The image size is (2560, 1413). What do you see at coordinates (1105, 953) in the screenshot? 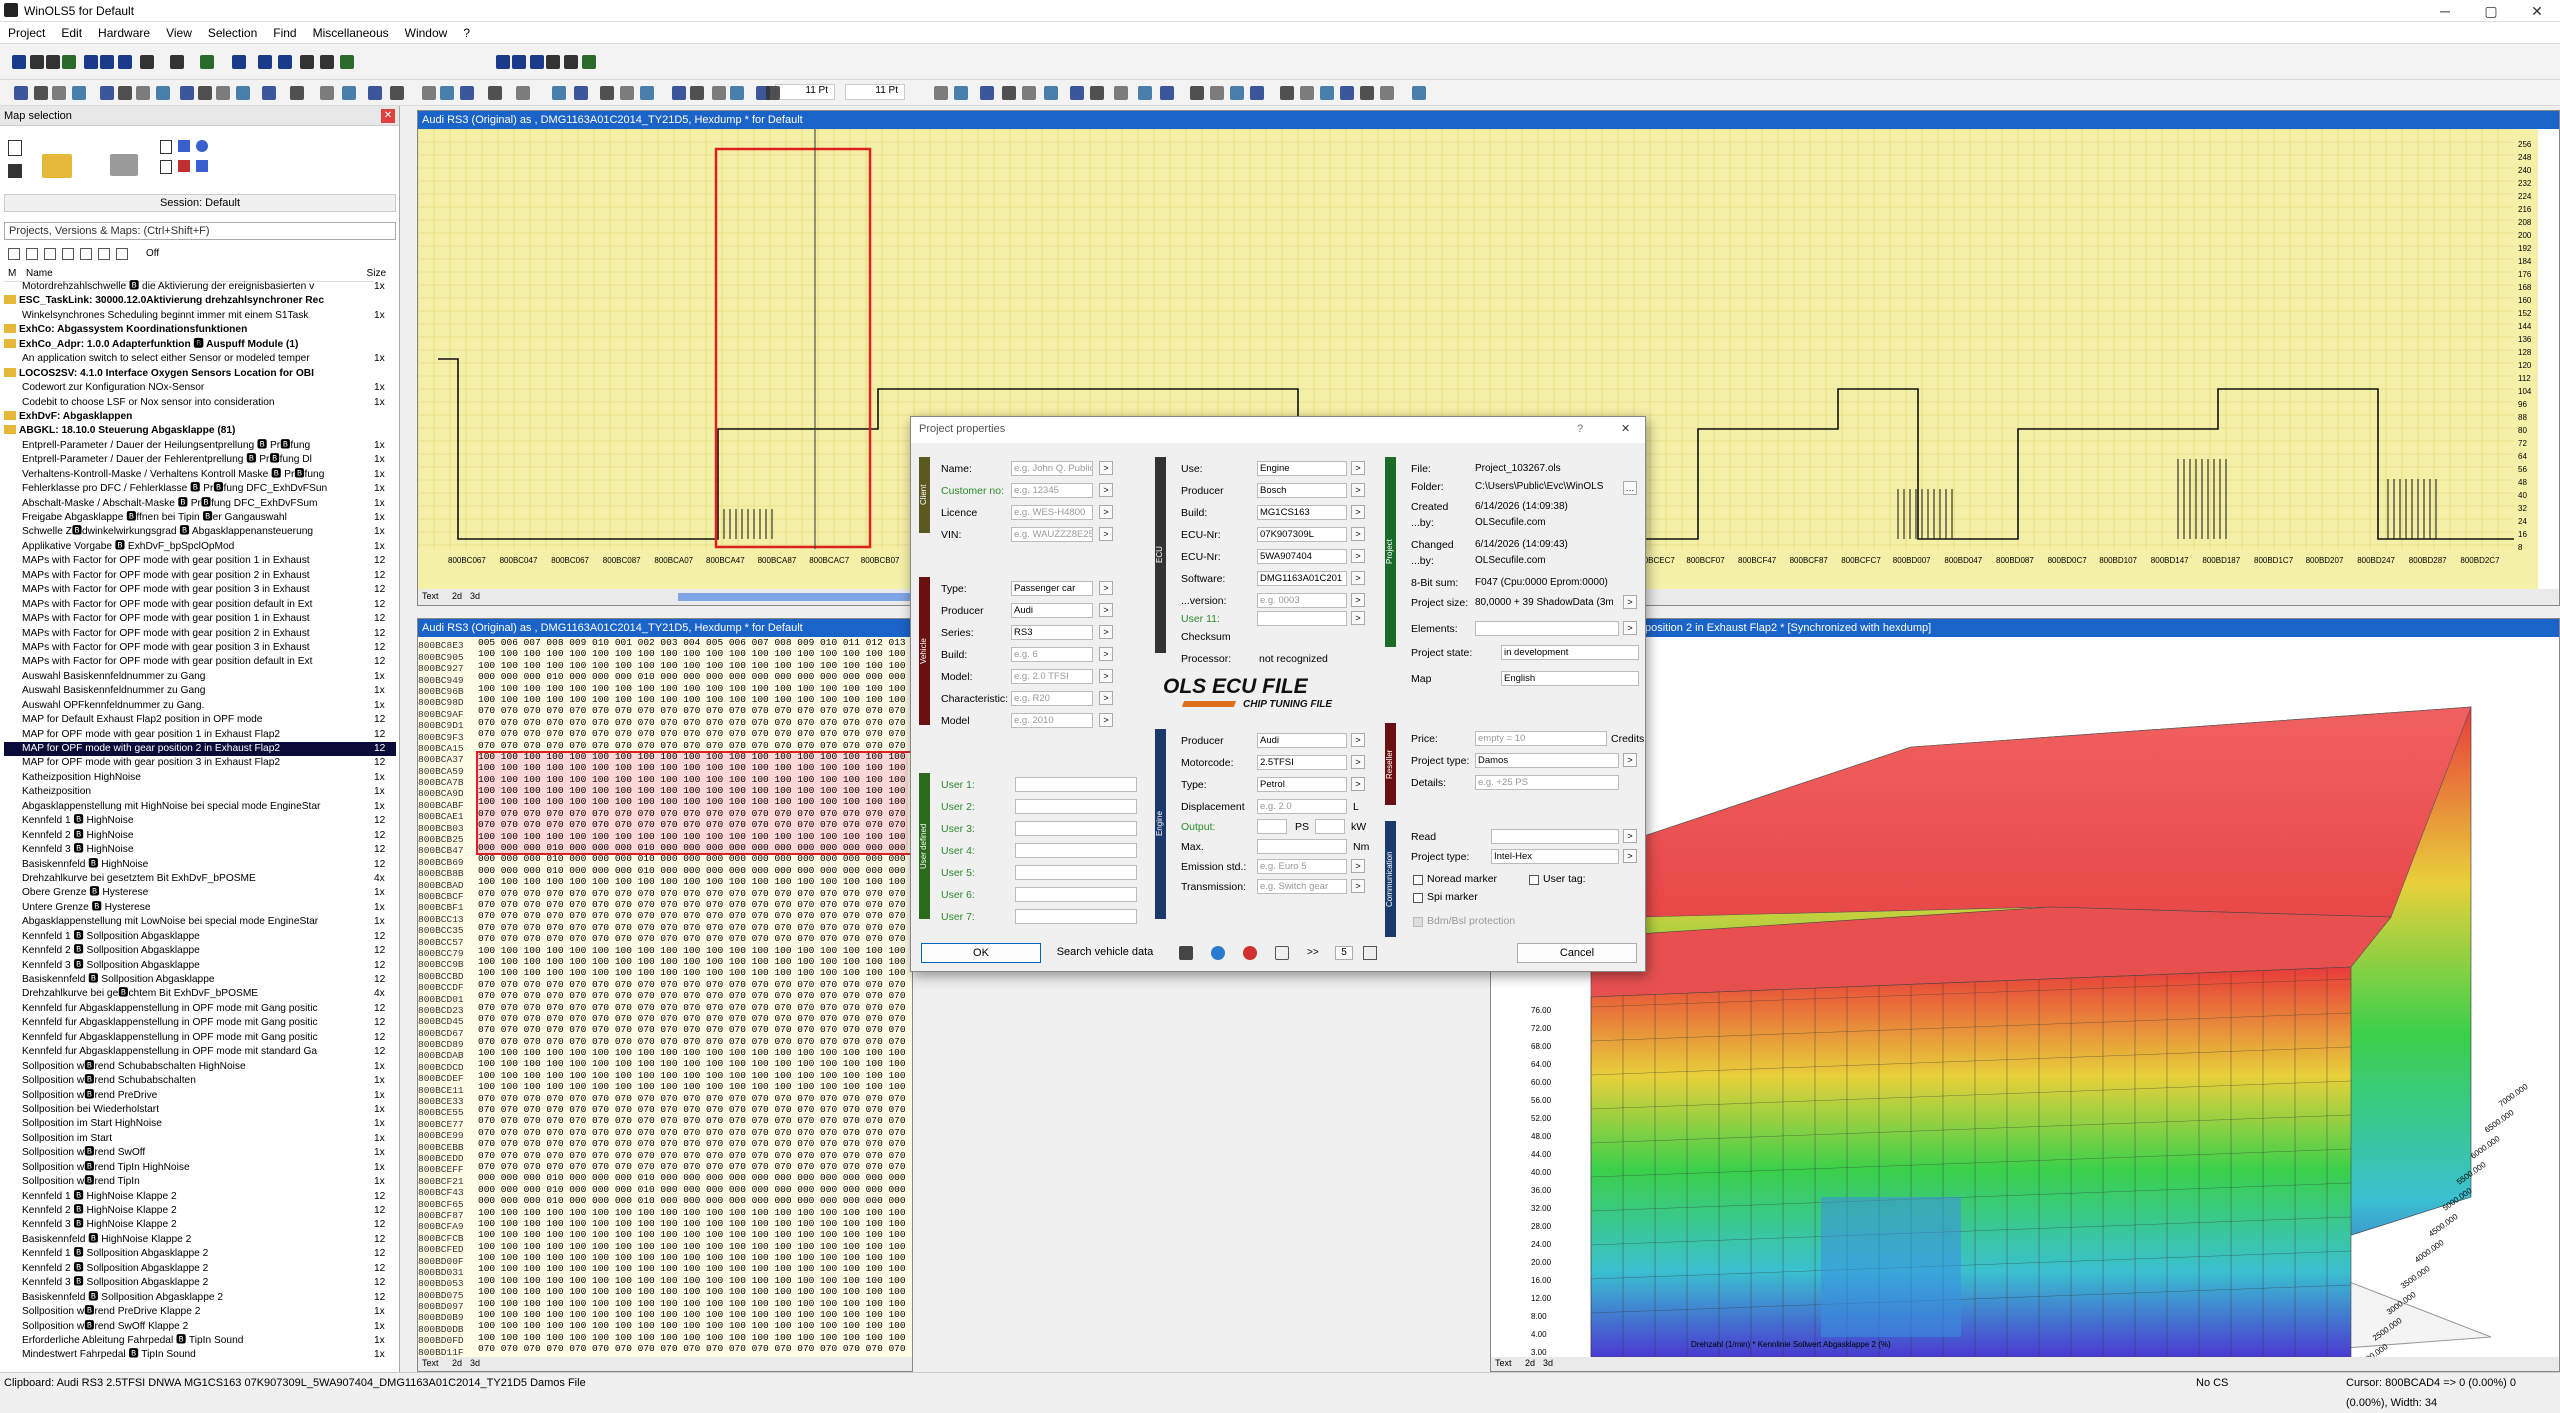
I see `search-vehicle-data-button: Search vehicle data` at bounding box center [1105, 953].